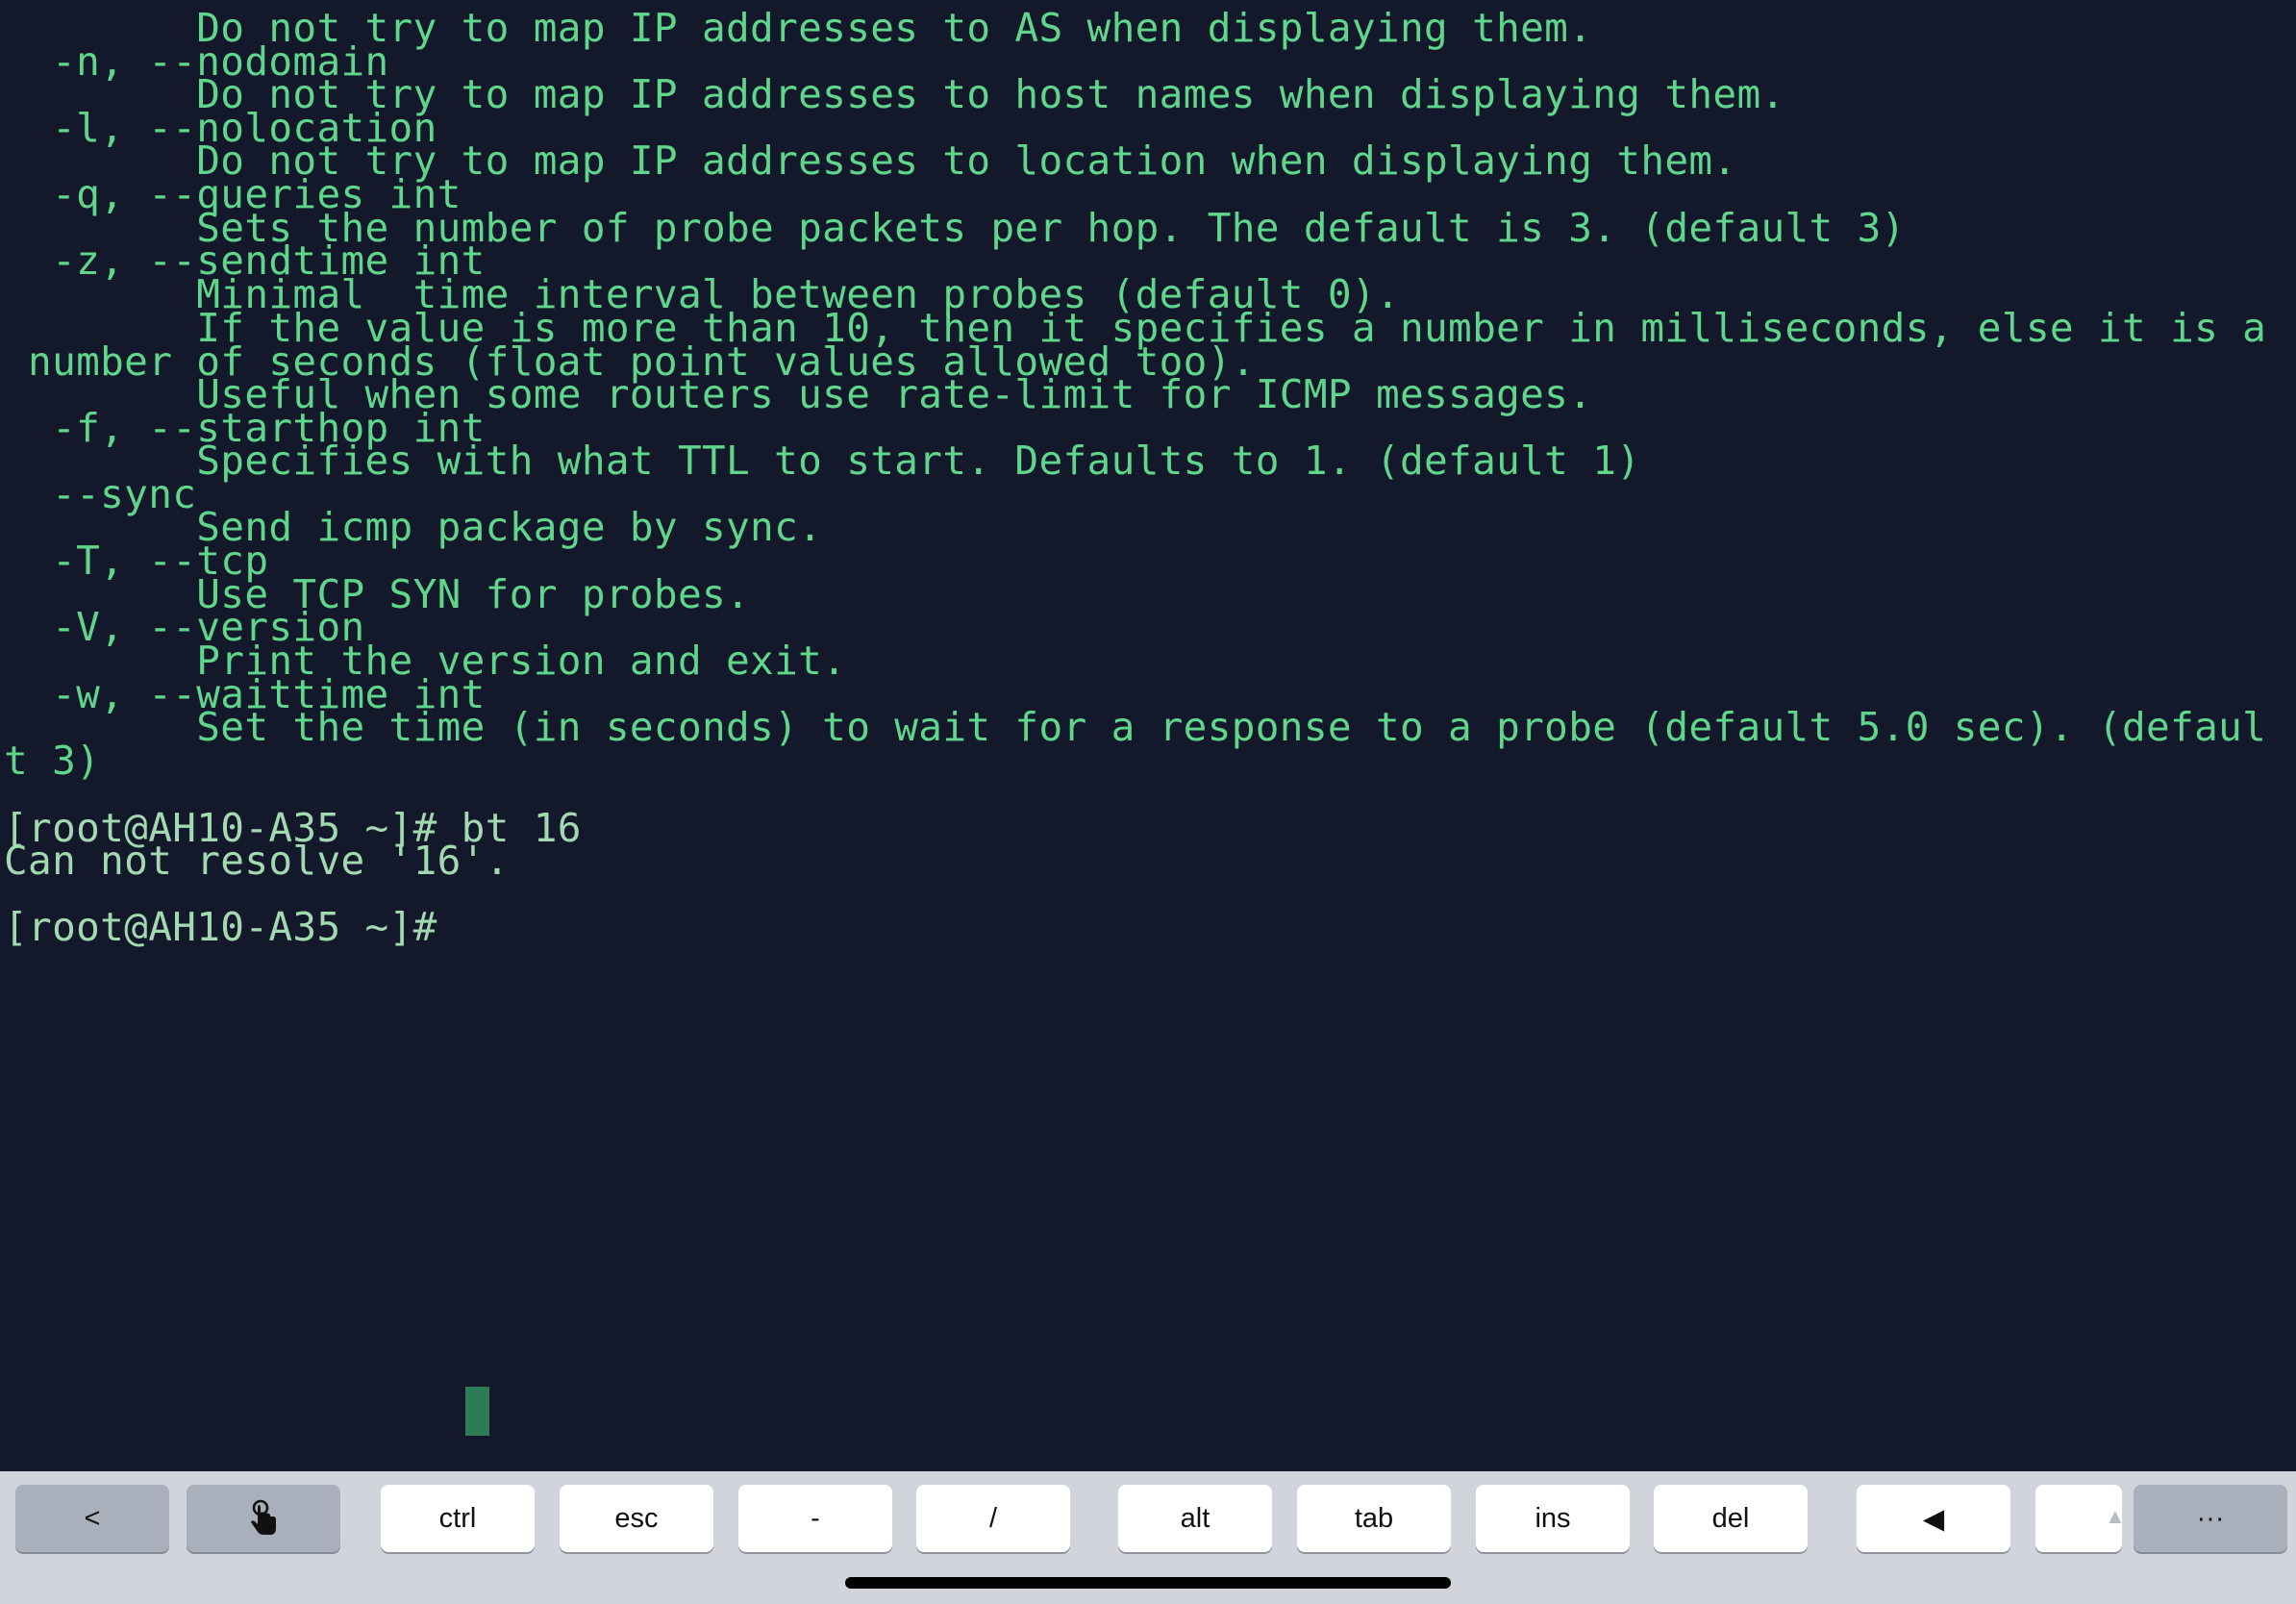 This screenshot has width=2296, height=1604. I want to click on alt-key: alt, so click(1195, 1518).